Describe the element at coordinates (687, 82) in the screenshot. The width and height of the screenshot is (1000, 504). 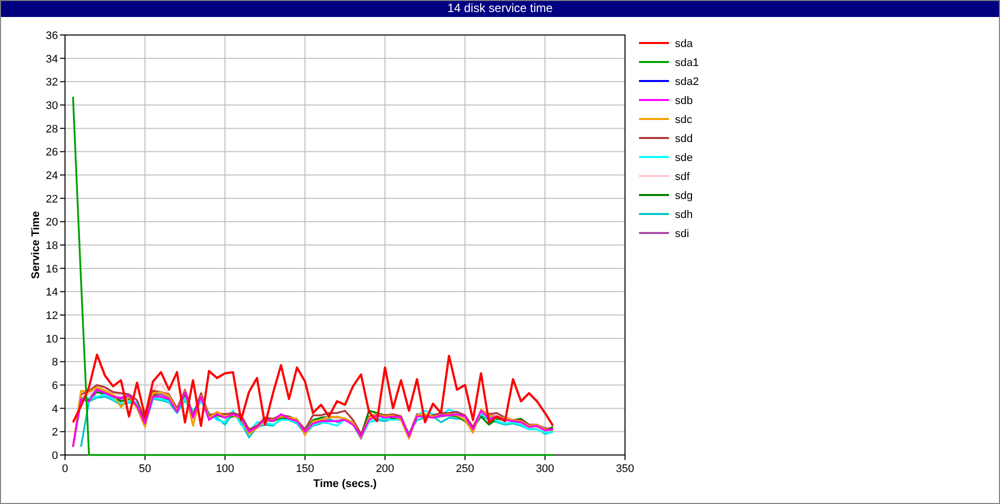
I see `legend-label: sda2` at that location.